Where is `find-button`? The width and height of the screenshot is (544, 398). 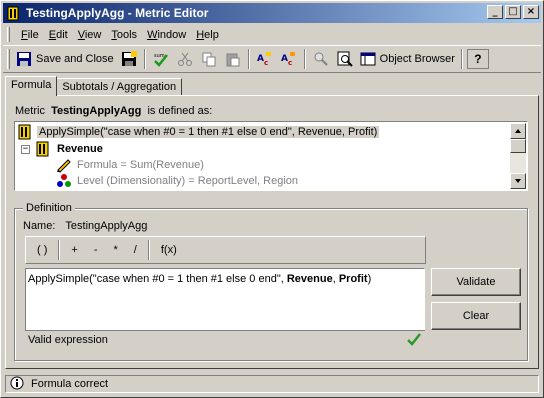 find-button is located at coordinates (321, 59).